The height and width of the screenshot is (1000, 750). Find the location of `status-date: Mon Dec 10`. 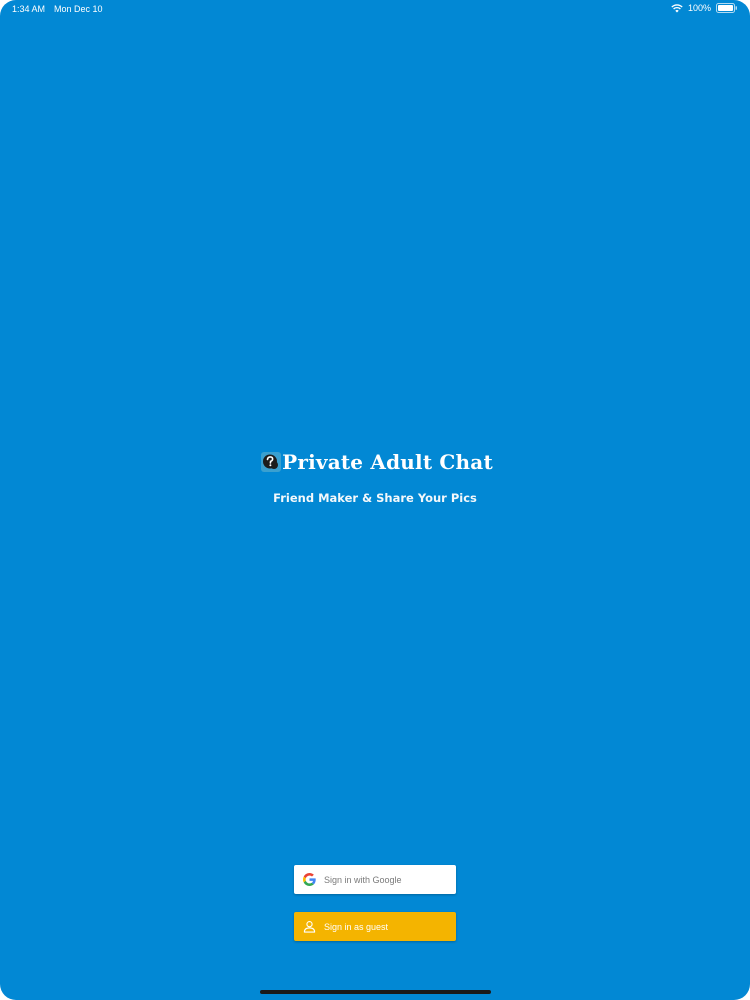

status-date: Mon Dec 10 is located at coordinates (78, 9).